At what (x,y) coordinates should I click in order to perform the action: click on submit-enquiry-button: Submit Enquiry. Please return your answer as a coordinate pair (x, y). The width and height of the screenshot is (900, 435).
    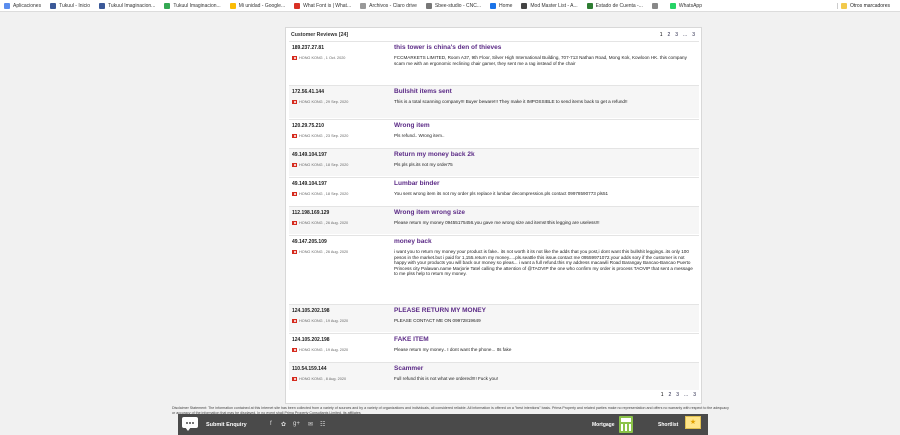
    Looking at the image, I should click on (226, 425).